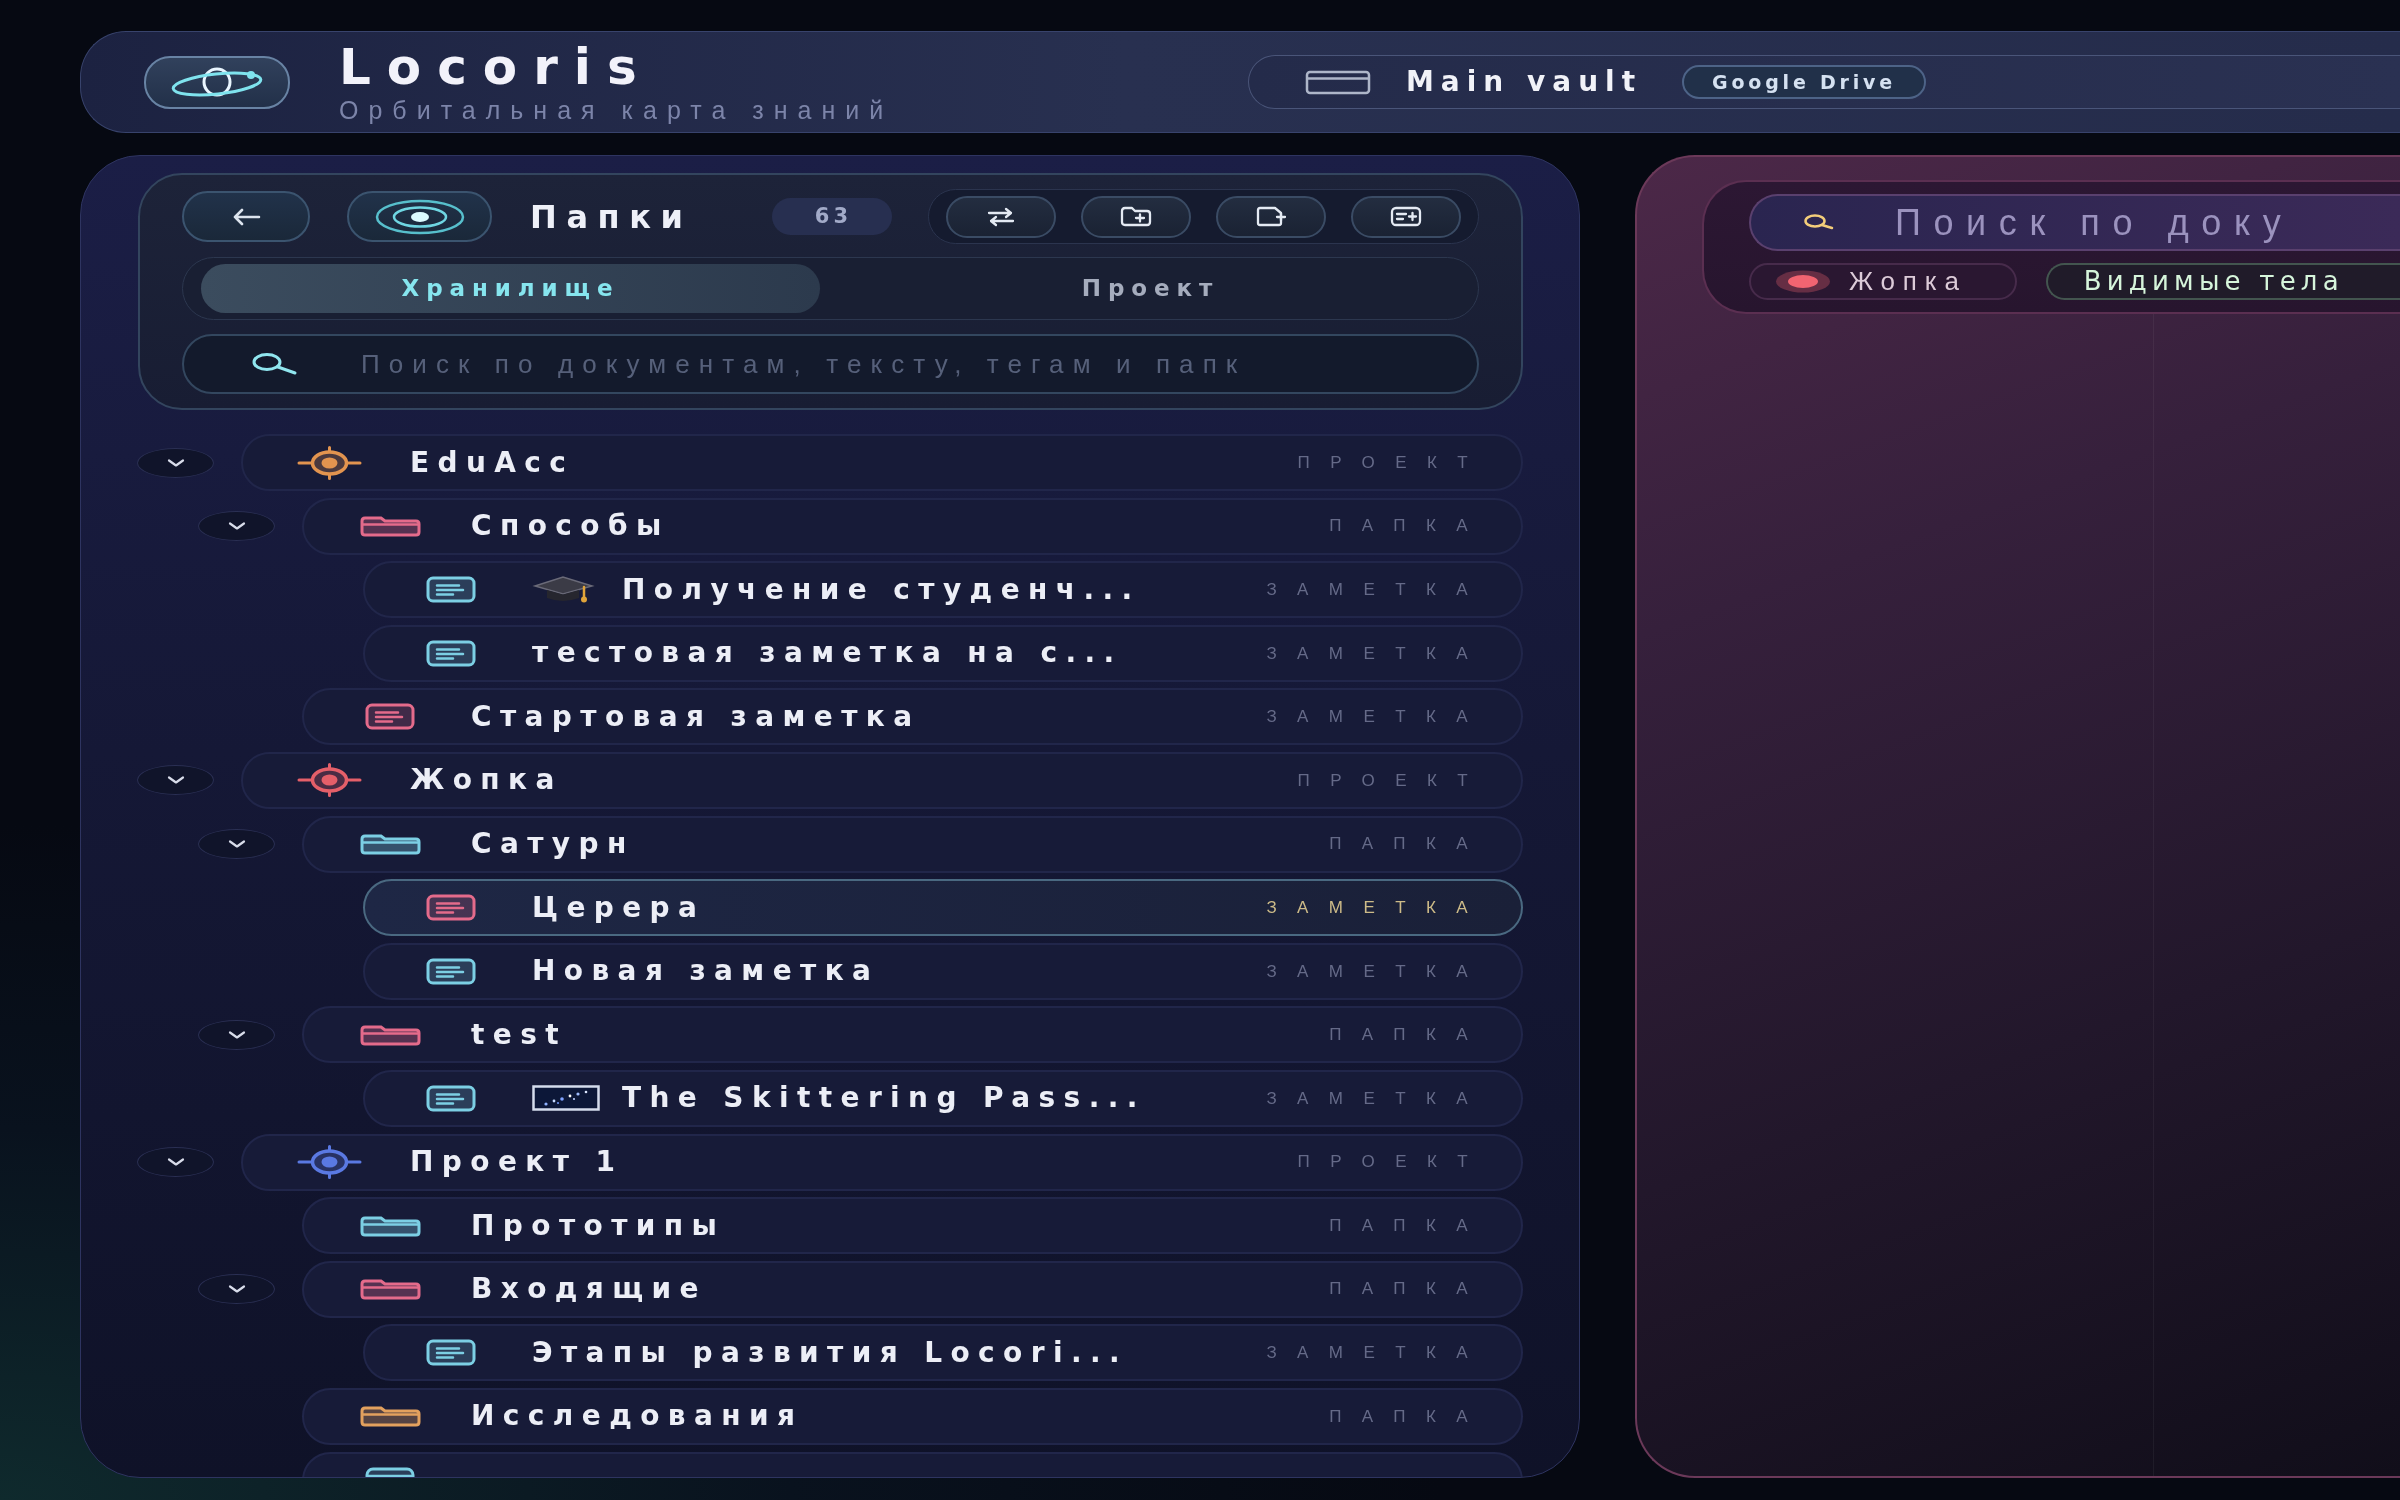 This screenshot has height=1500, width=2400. I want to click on vault-selector: Main vault Google Drive, so click(1824, 82).